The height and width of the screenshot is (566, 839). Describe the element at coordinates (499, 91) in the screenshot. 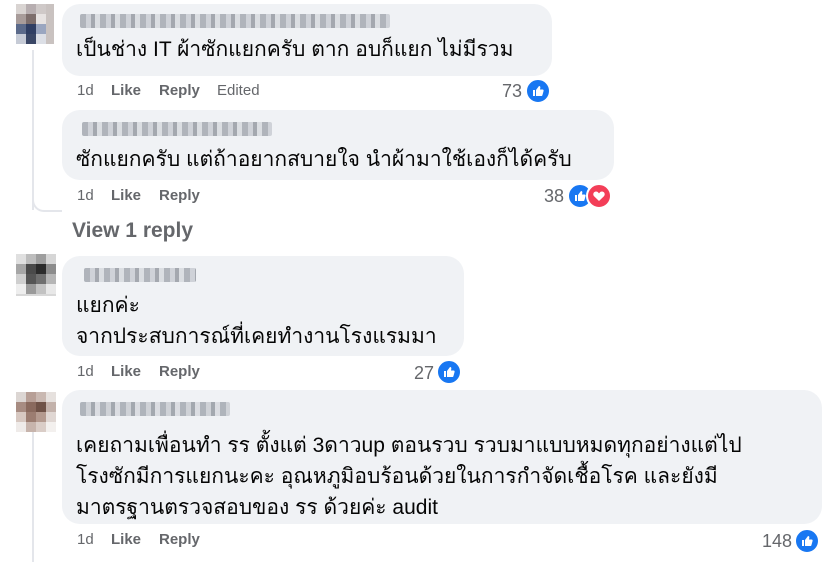

I see `reaction-count: 73` at that location.